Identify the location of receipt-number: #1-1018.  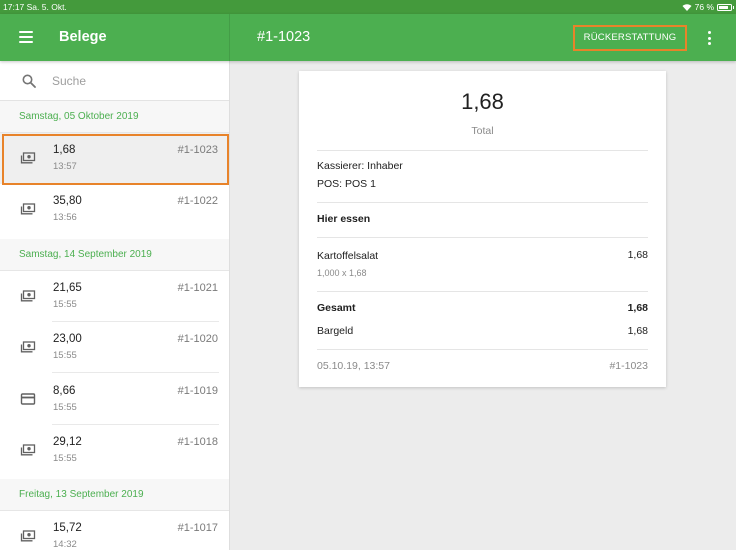
(197, 442).